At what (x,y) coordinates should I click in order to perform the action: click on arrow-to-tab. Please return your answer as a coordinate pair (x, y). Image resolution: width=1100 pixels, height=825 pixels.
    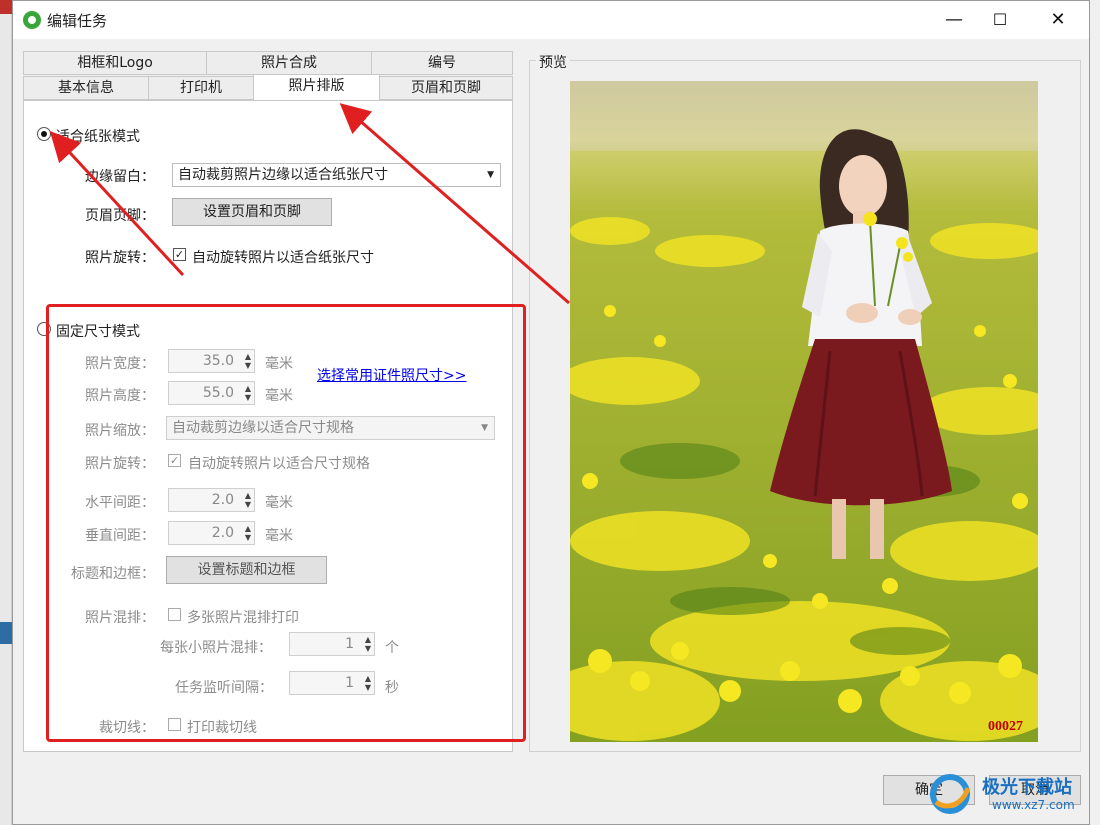
    Looking at the image, I should click on (454, 204).